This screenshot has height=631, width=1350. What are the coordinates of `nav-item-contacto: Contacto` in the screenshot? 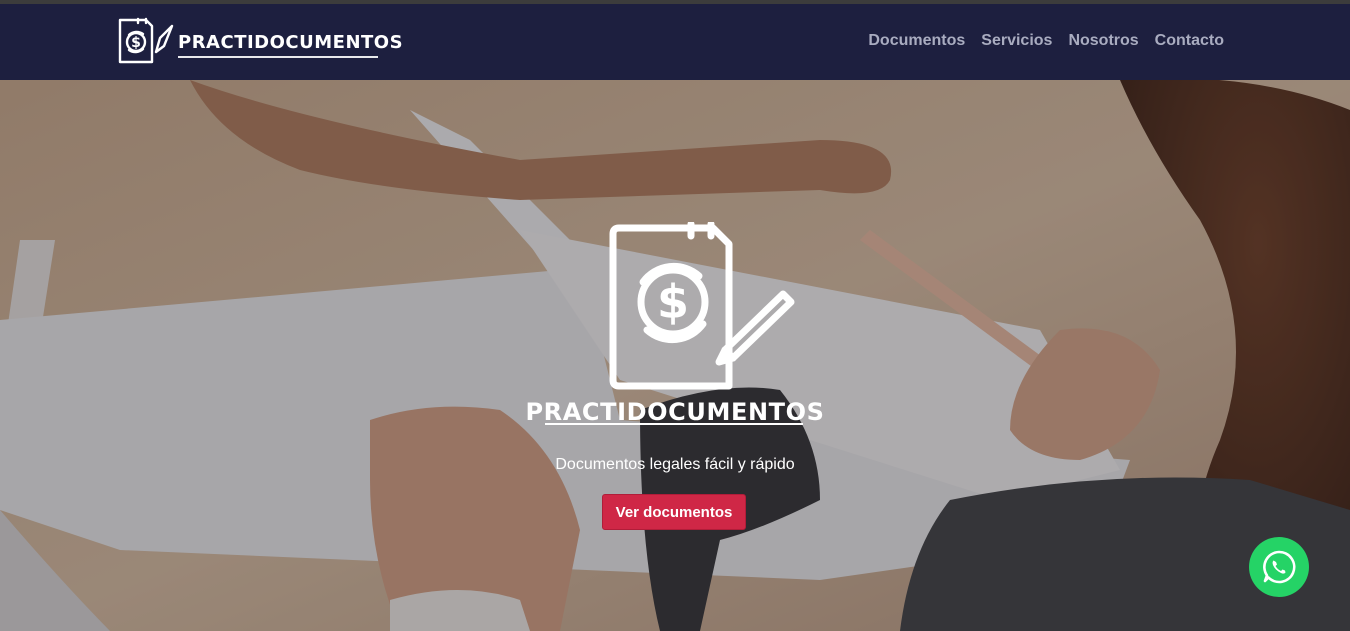 It's located at (1189, 41).